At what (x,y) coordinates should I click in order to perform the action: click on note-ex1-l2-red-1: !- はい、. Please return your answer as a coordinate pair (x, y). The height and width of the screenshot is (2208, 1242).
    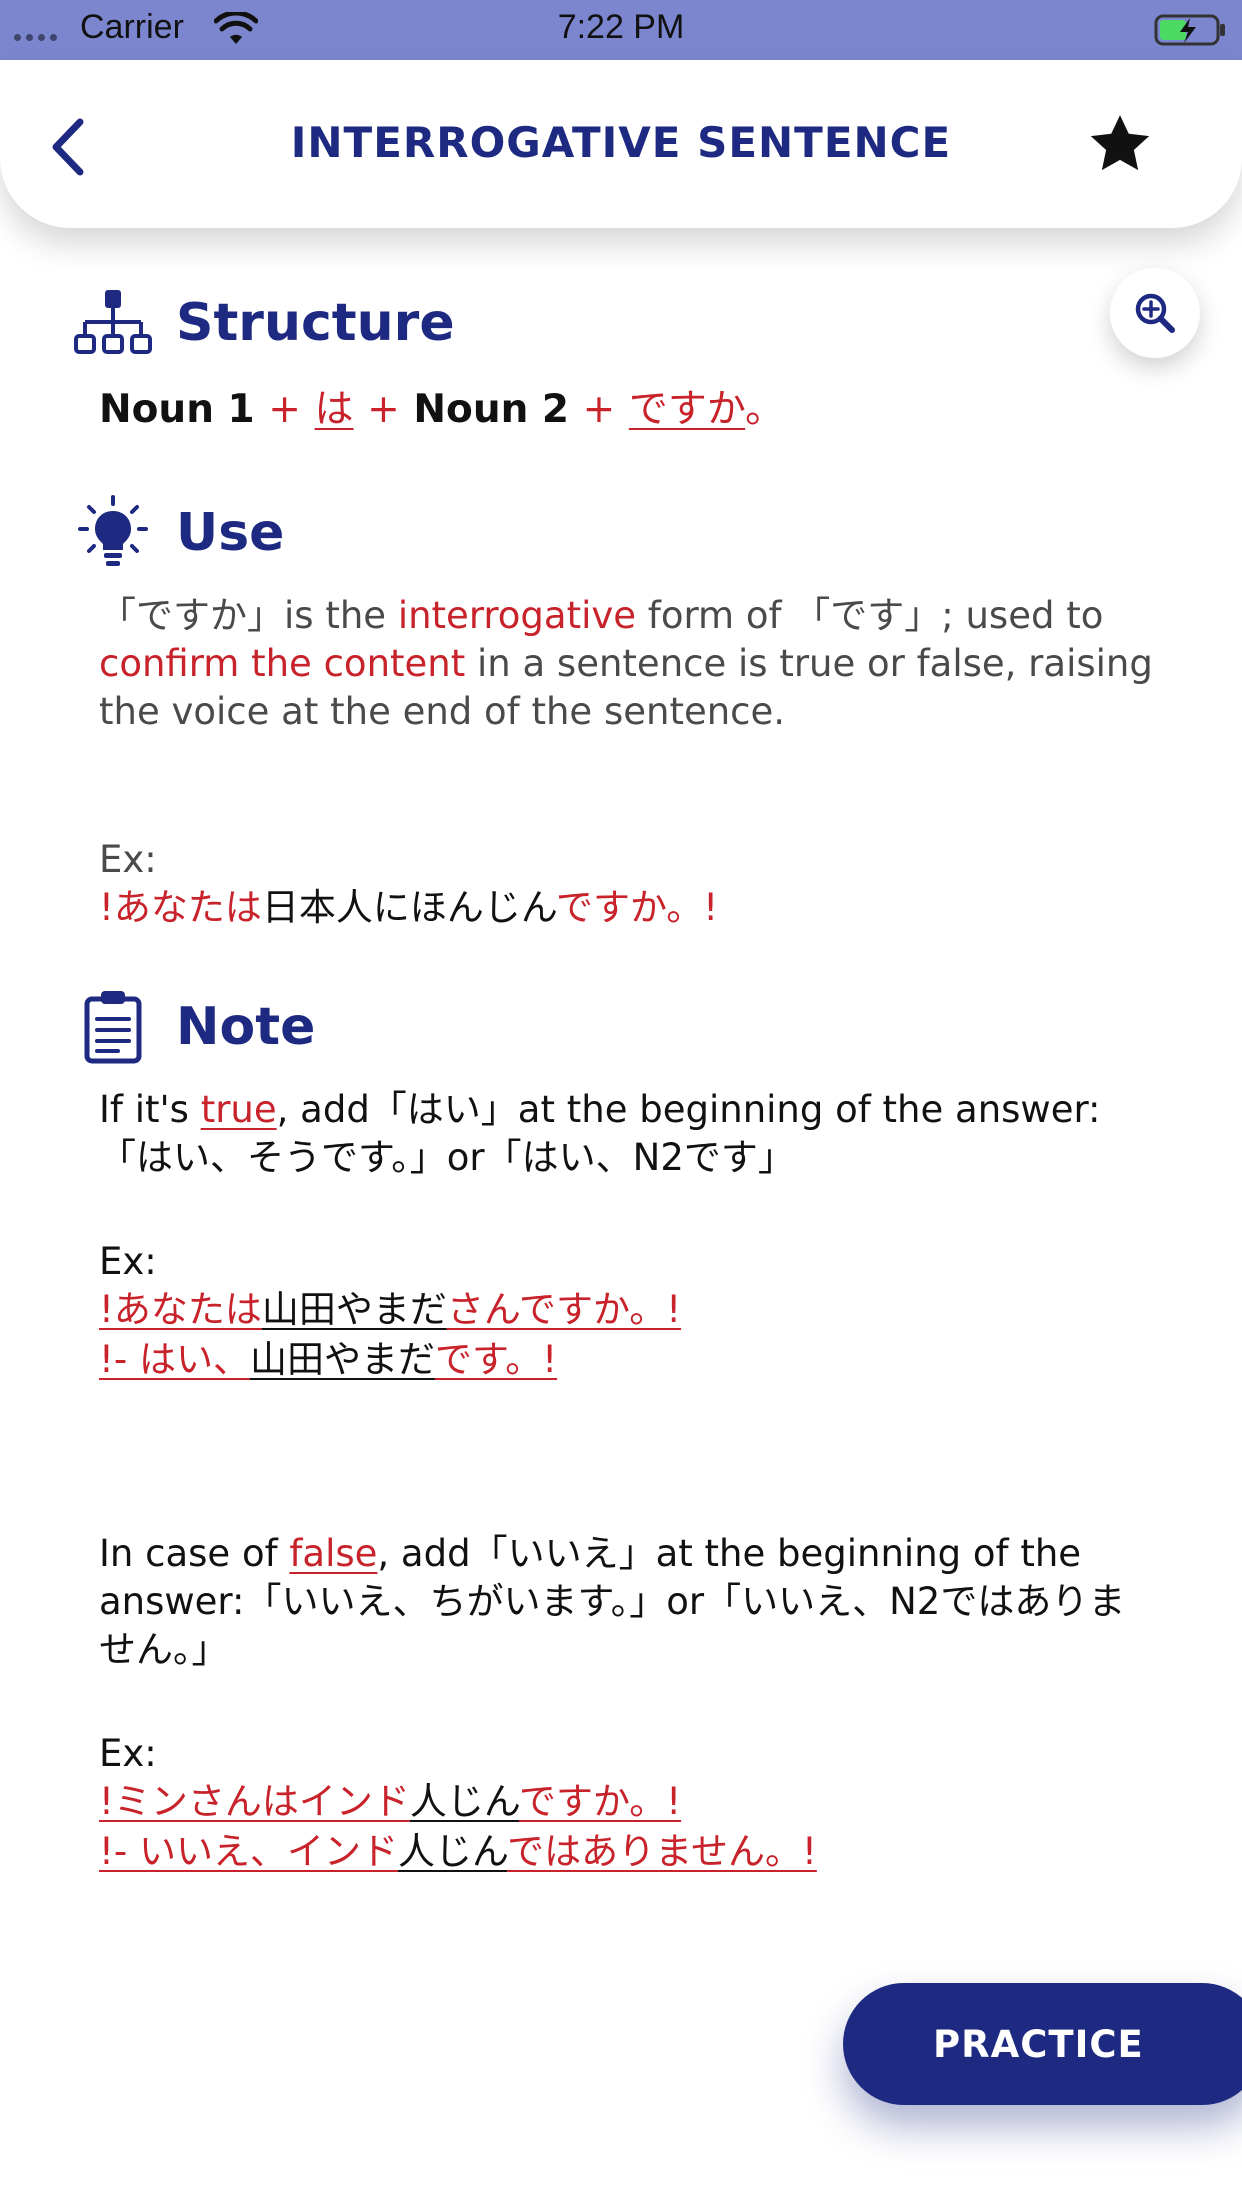
    Looking at the image, I should click on (174, 1359).